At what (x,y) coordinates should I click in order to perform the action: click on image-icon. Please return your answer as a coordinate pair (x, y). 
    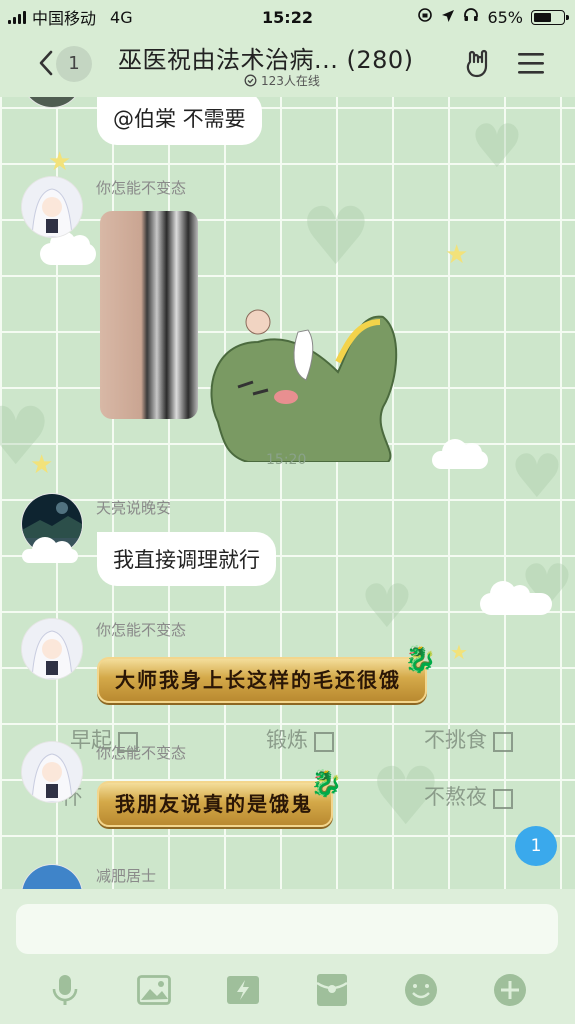
    Looking at the image, I should click on (154, 990).